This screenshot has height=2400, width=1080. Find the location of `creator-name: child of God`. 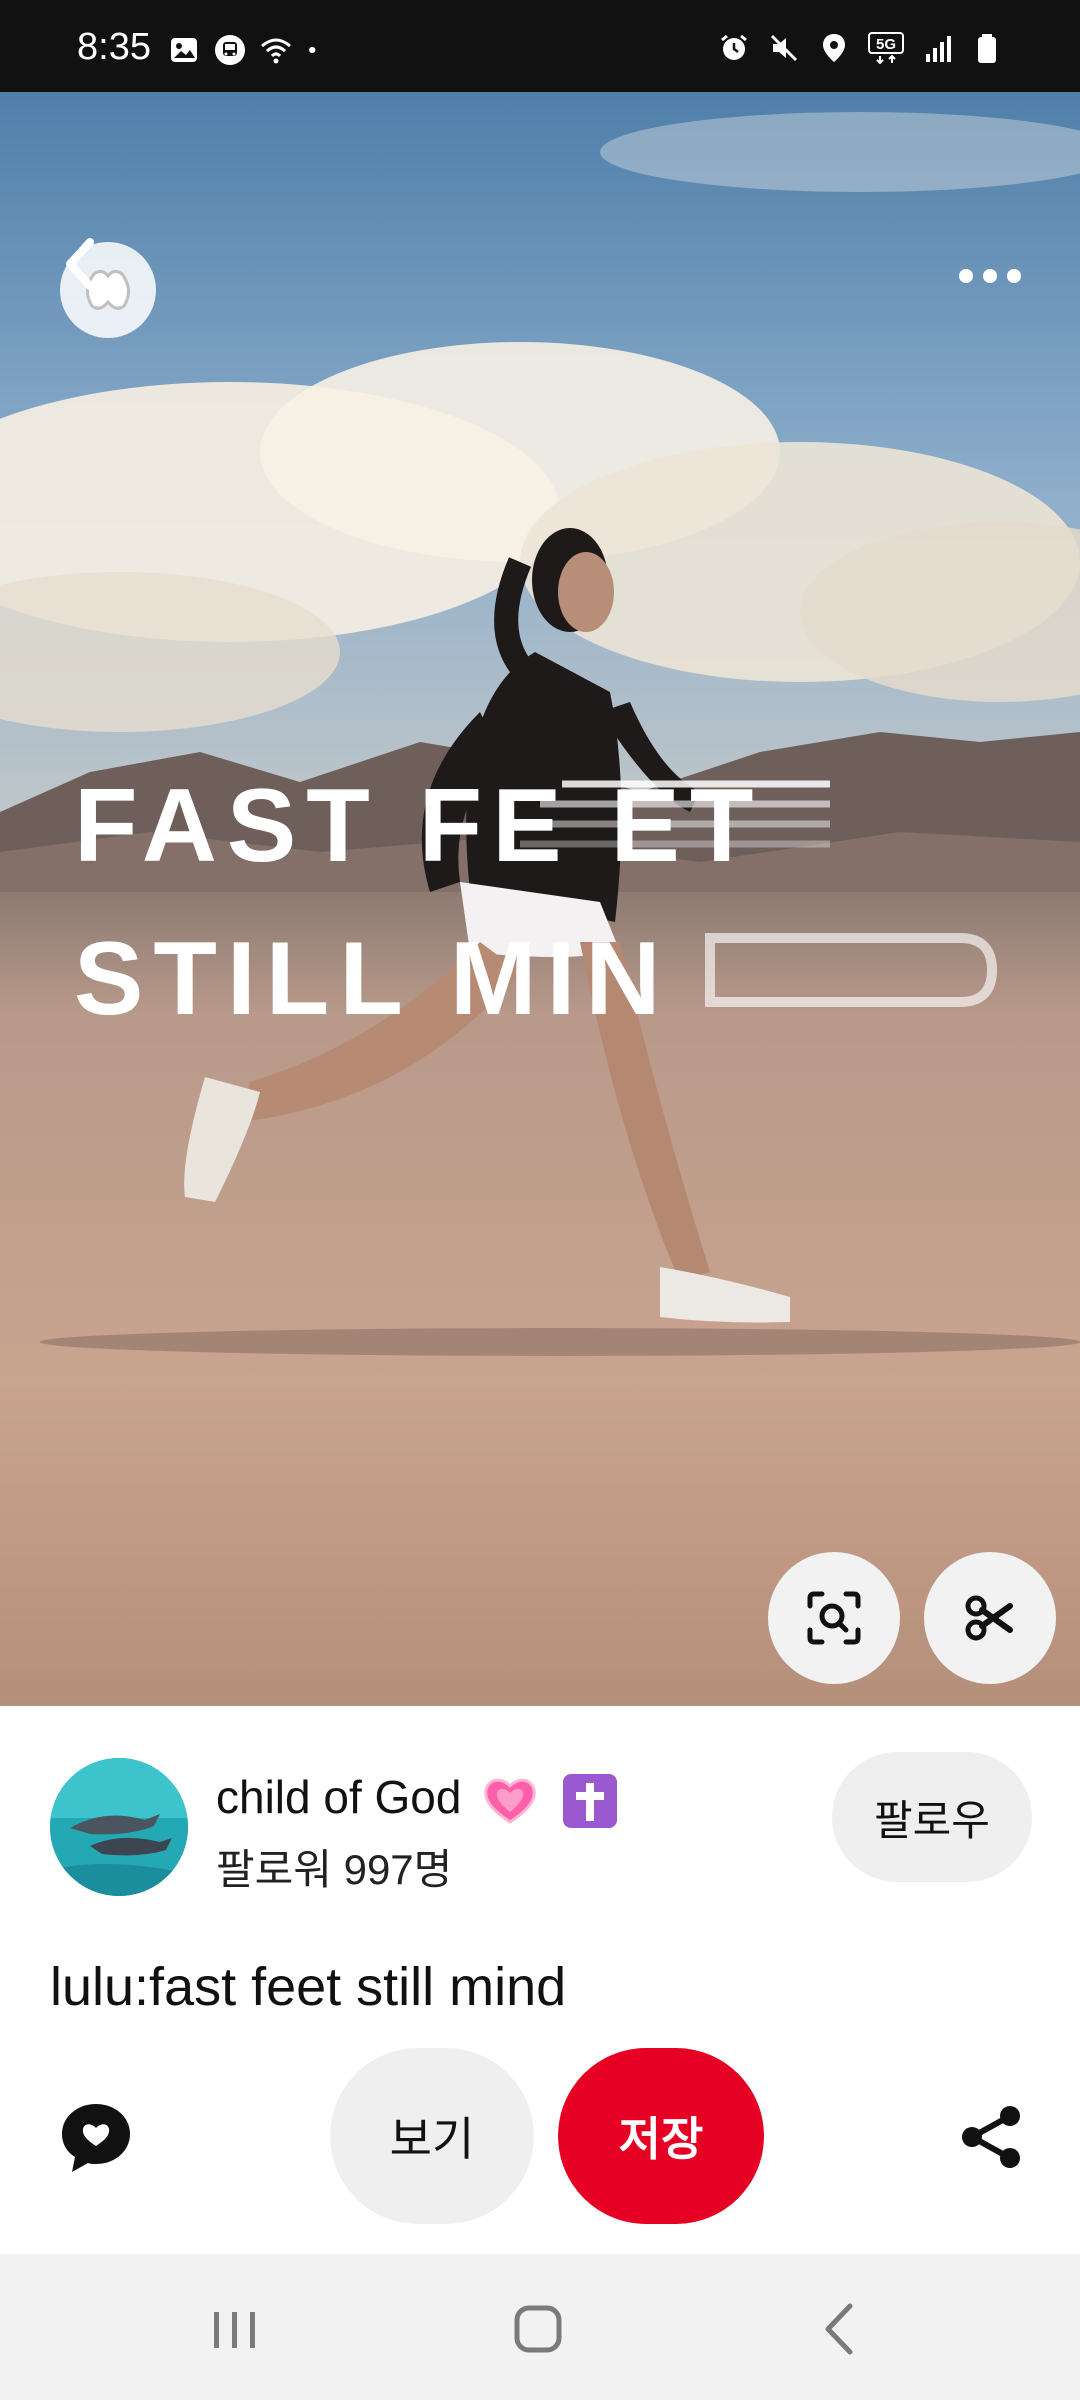

creator-name: child of God is located at coordinates (417, 1799).